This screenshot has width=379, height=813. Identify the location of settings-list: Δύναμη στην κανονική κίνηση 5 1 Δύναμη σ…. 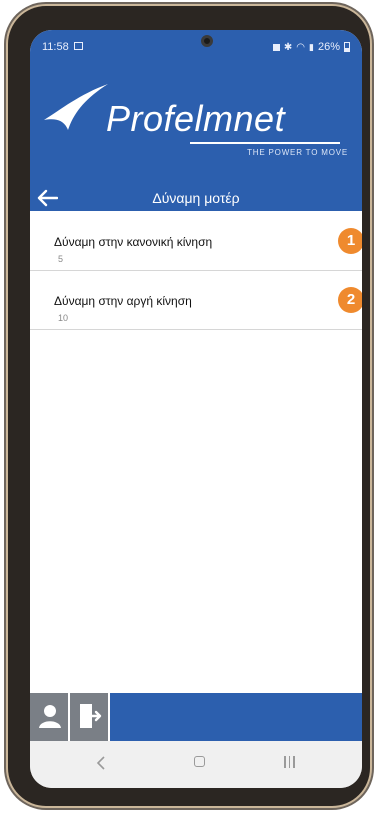
(196, 271).